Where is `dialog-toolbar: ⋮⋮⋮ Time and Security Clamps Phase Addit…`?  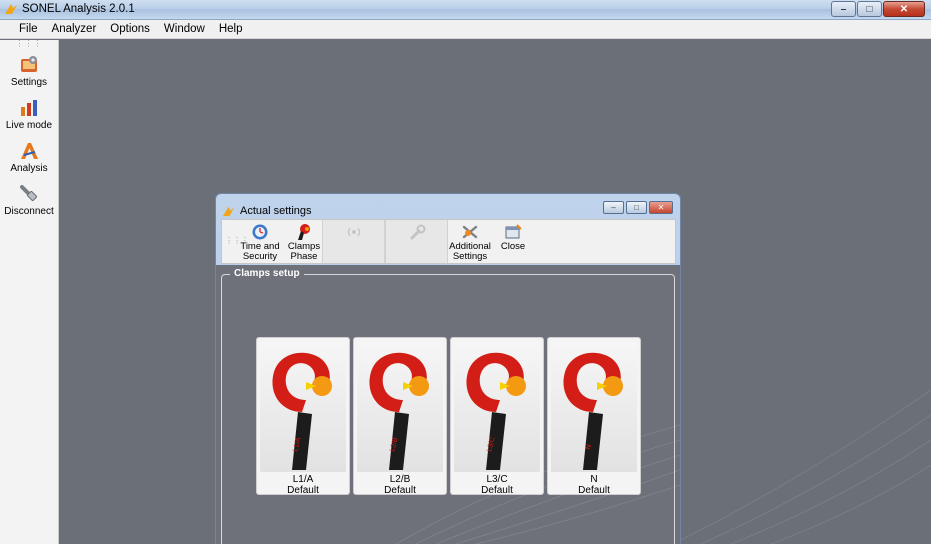
dialog-toolbar: ⋮⋮⋮ Time and Security Clamps Phase Addit… is located at coordinates (448, 241).